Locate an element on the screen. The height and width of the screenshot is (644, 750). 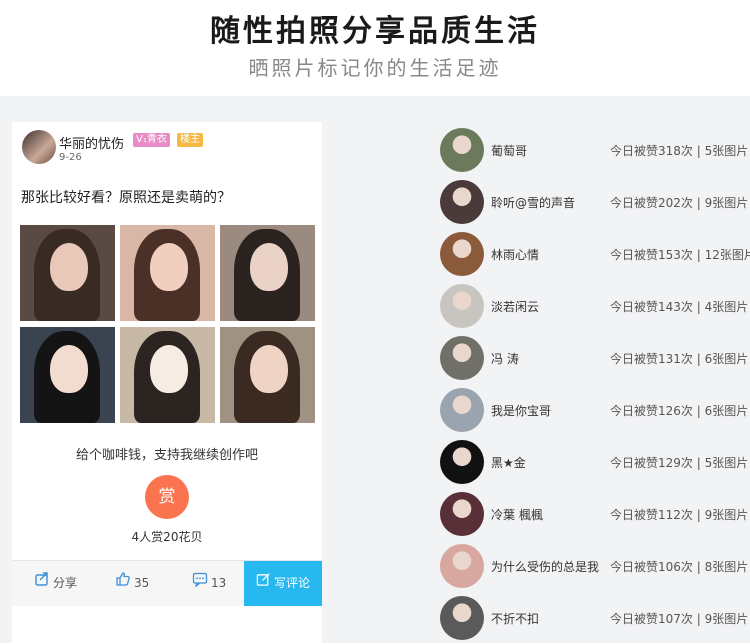
user-name: 我是你宝哥 is located at coordinates (521, 410).